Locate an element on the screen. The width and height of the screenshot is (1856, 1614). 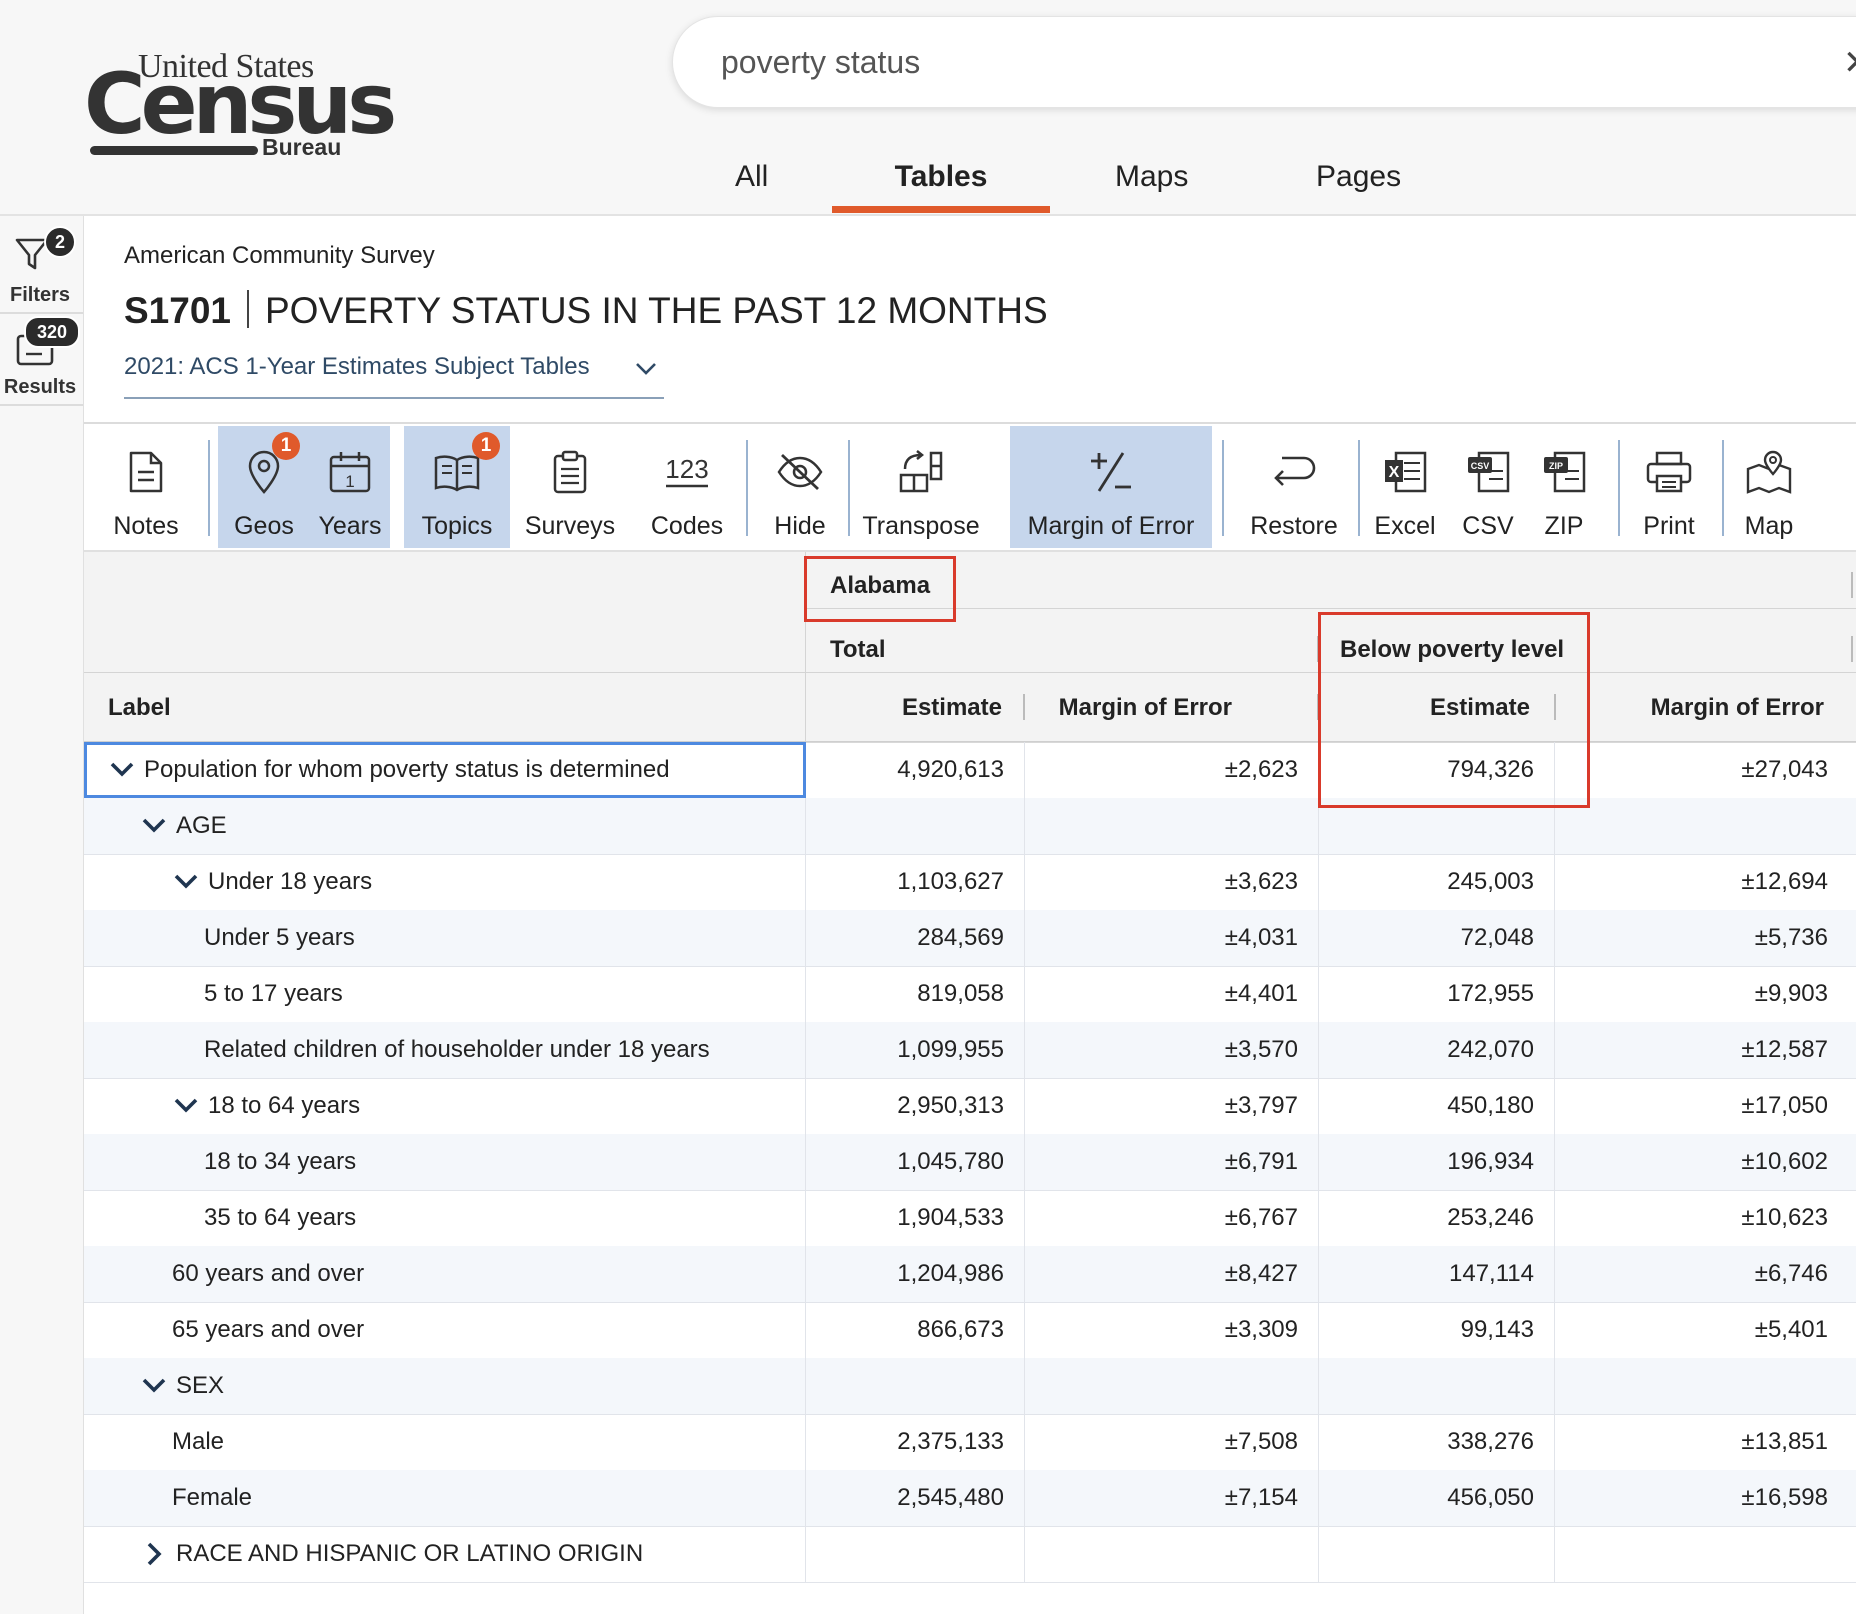
csv-button: CSV CSV is located at coordinates (1488, 487).